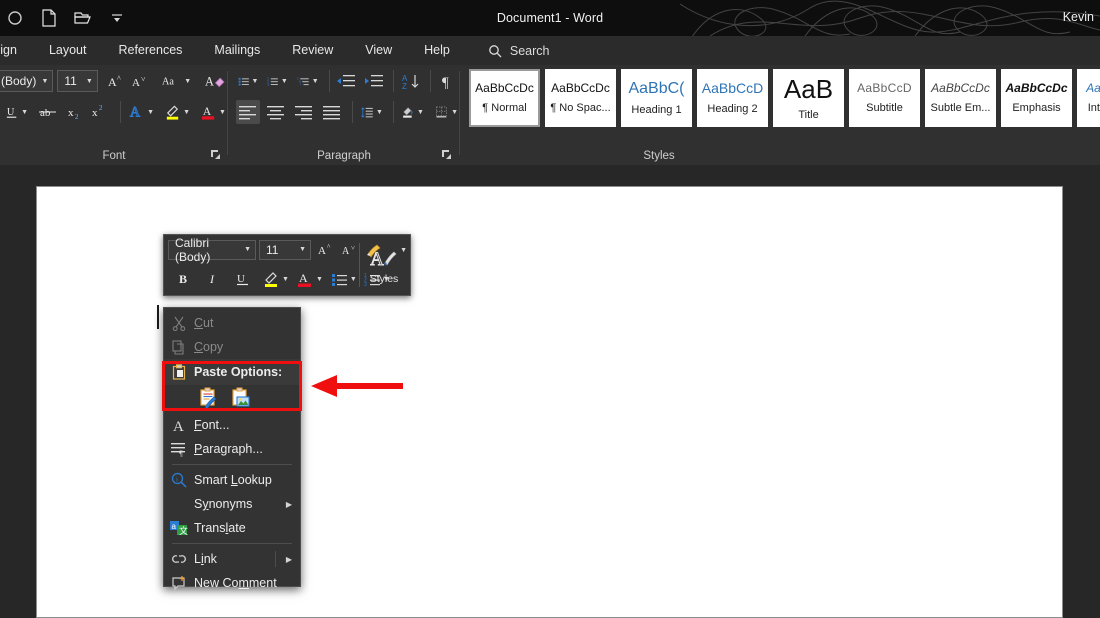 The width and height of the screenshot is (1100, 618). Describe the element at coordinates (656, 98) in the screenshot. I see `style-card-heading-1: AaBbC( Heading 1` at that location.